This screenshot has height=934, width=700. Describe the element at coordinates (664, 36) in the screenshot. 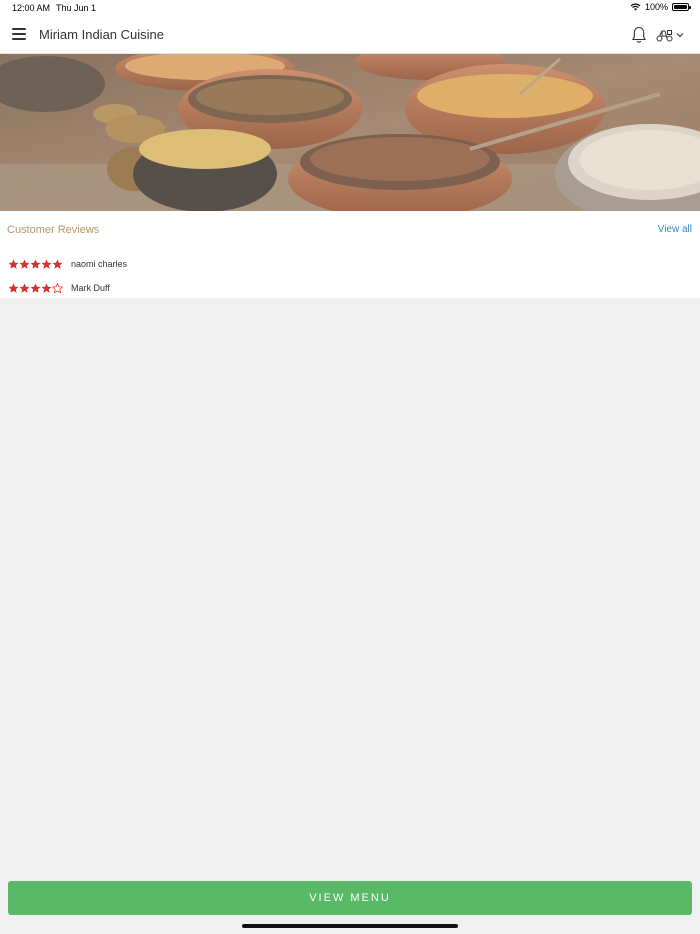

I see `scooter-icon` at that location.